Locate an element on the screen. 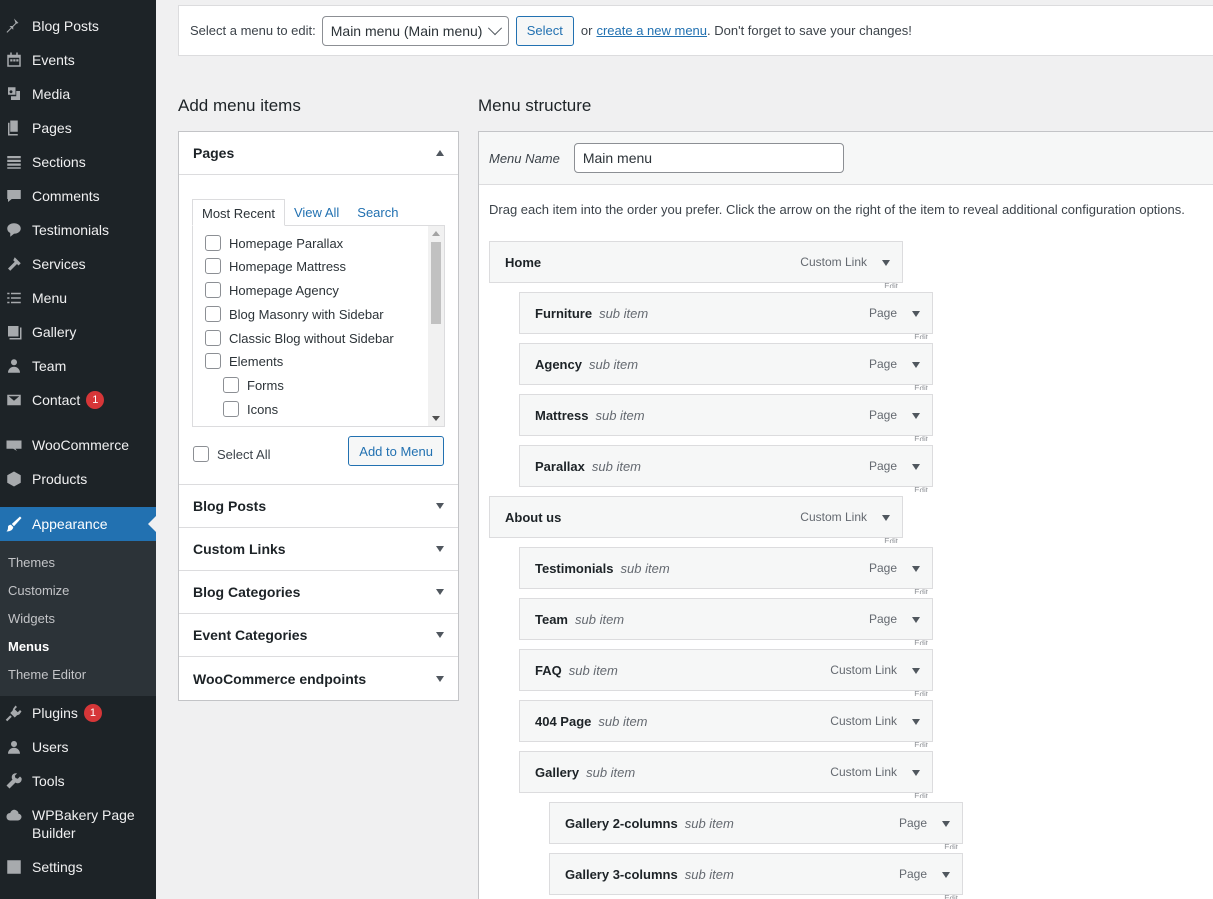 Image resolution: width=1213 pixels, height=899 pixels. accordion-blog-posts: Blog Posts is located at coordinates (318, 506).